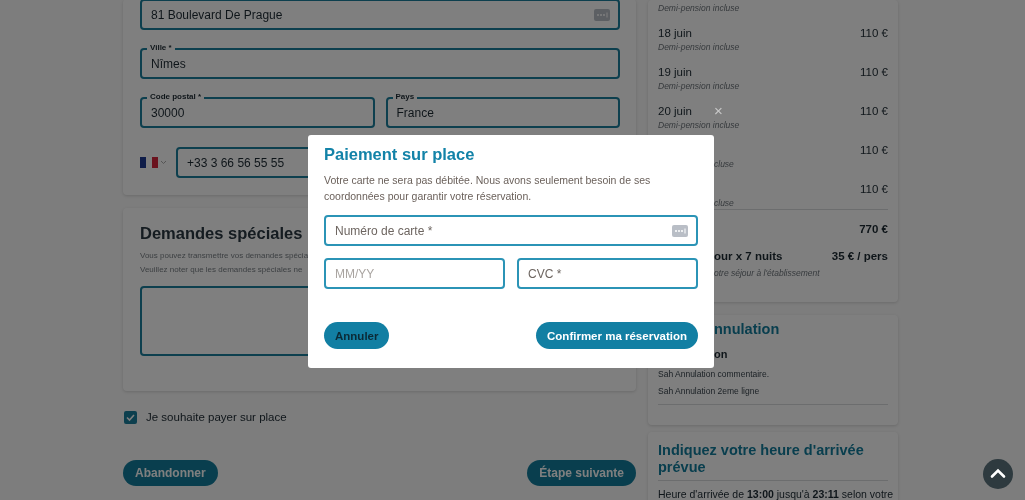 Image resolution: width=1025 pixels, height=500 pixels. What do you see at coordinates (767, 273) in the screenshot?
I see `tax-note: otre séjour à l'établissement` at bounding box center [767, 273].